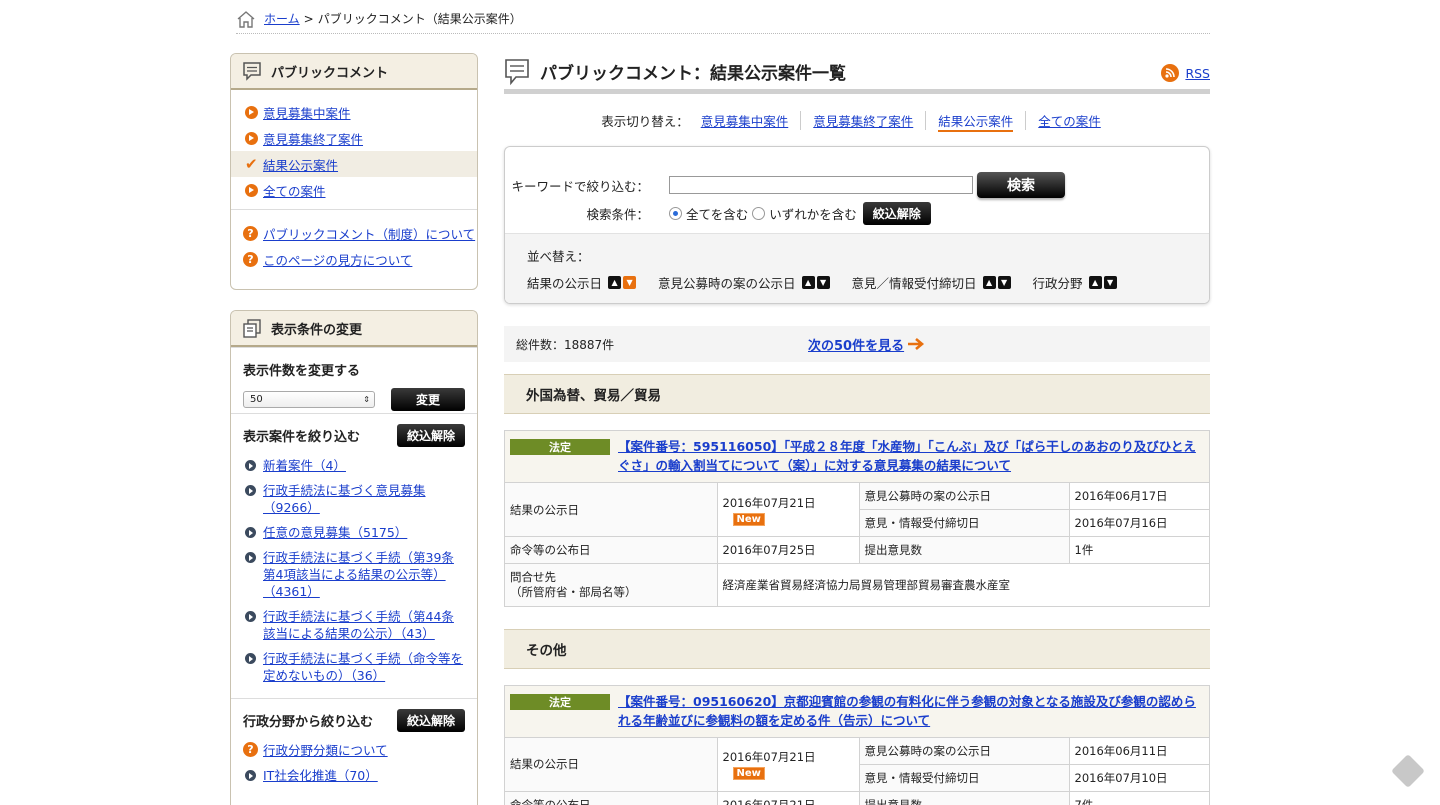 The height and width of the screenshot is (805, 1440). I want to click on sidebar-item-label: 意見募集中案件, so click(307, 112).